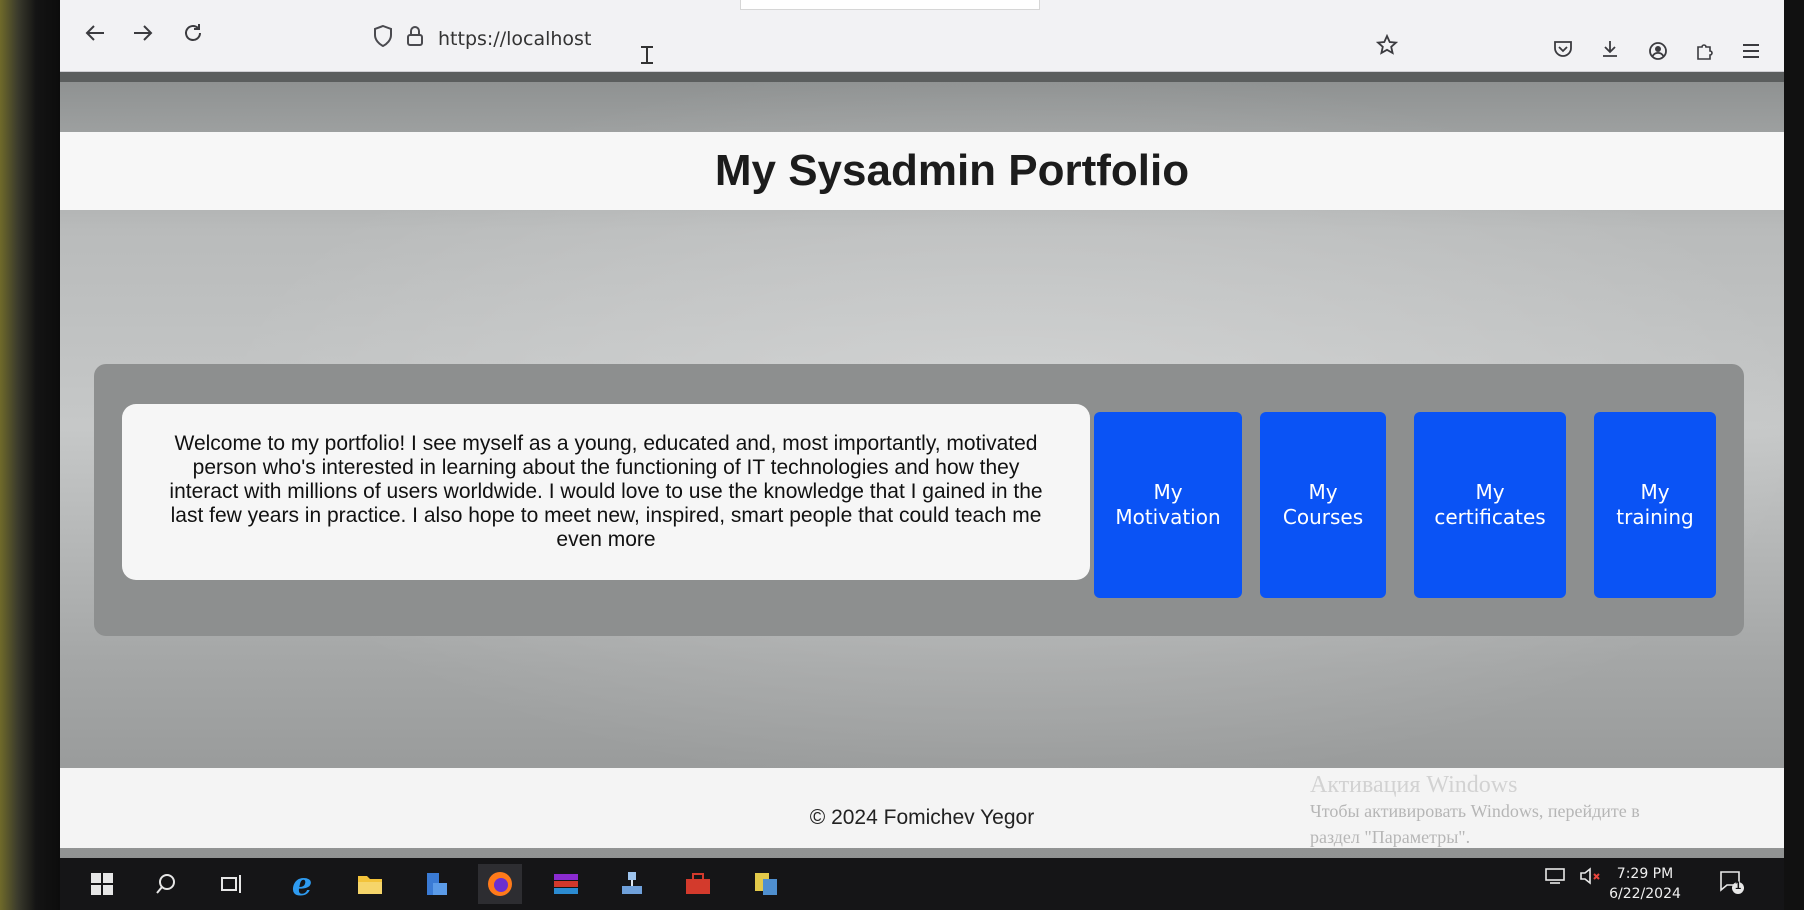 This screenshot has width=1804, height=910. I want to click on activation-title: Активация Windows, so click(1414, 785).